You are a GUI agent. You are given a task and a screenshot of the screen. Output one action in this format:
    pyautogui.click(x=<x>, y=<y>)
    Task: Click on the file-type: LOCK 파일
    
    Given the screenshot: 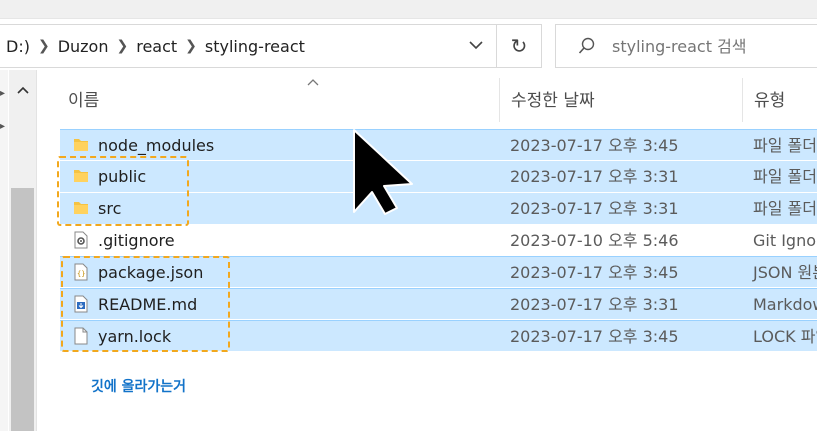 What is the action you would take?
    pyautogui.click(x=785, y=336)
    